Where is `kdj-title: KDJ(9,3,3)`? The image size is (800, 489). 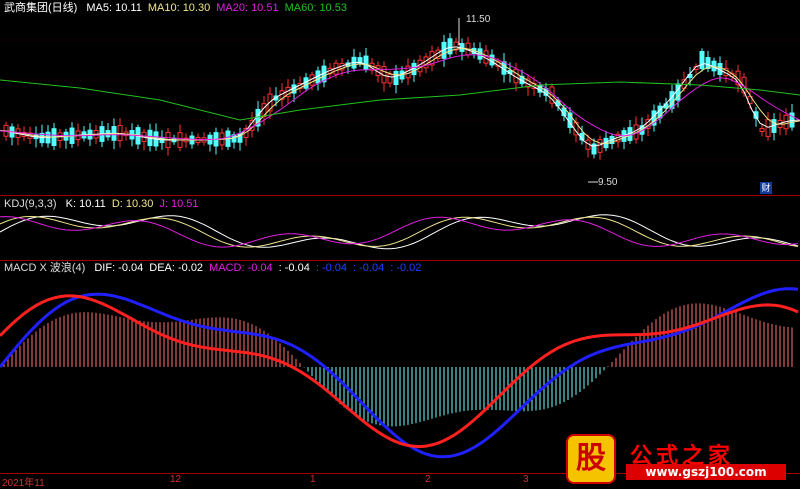
kdj-title: KDJ(9,3,3) is located at coordinates (30, 204).